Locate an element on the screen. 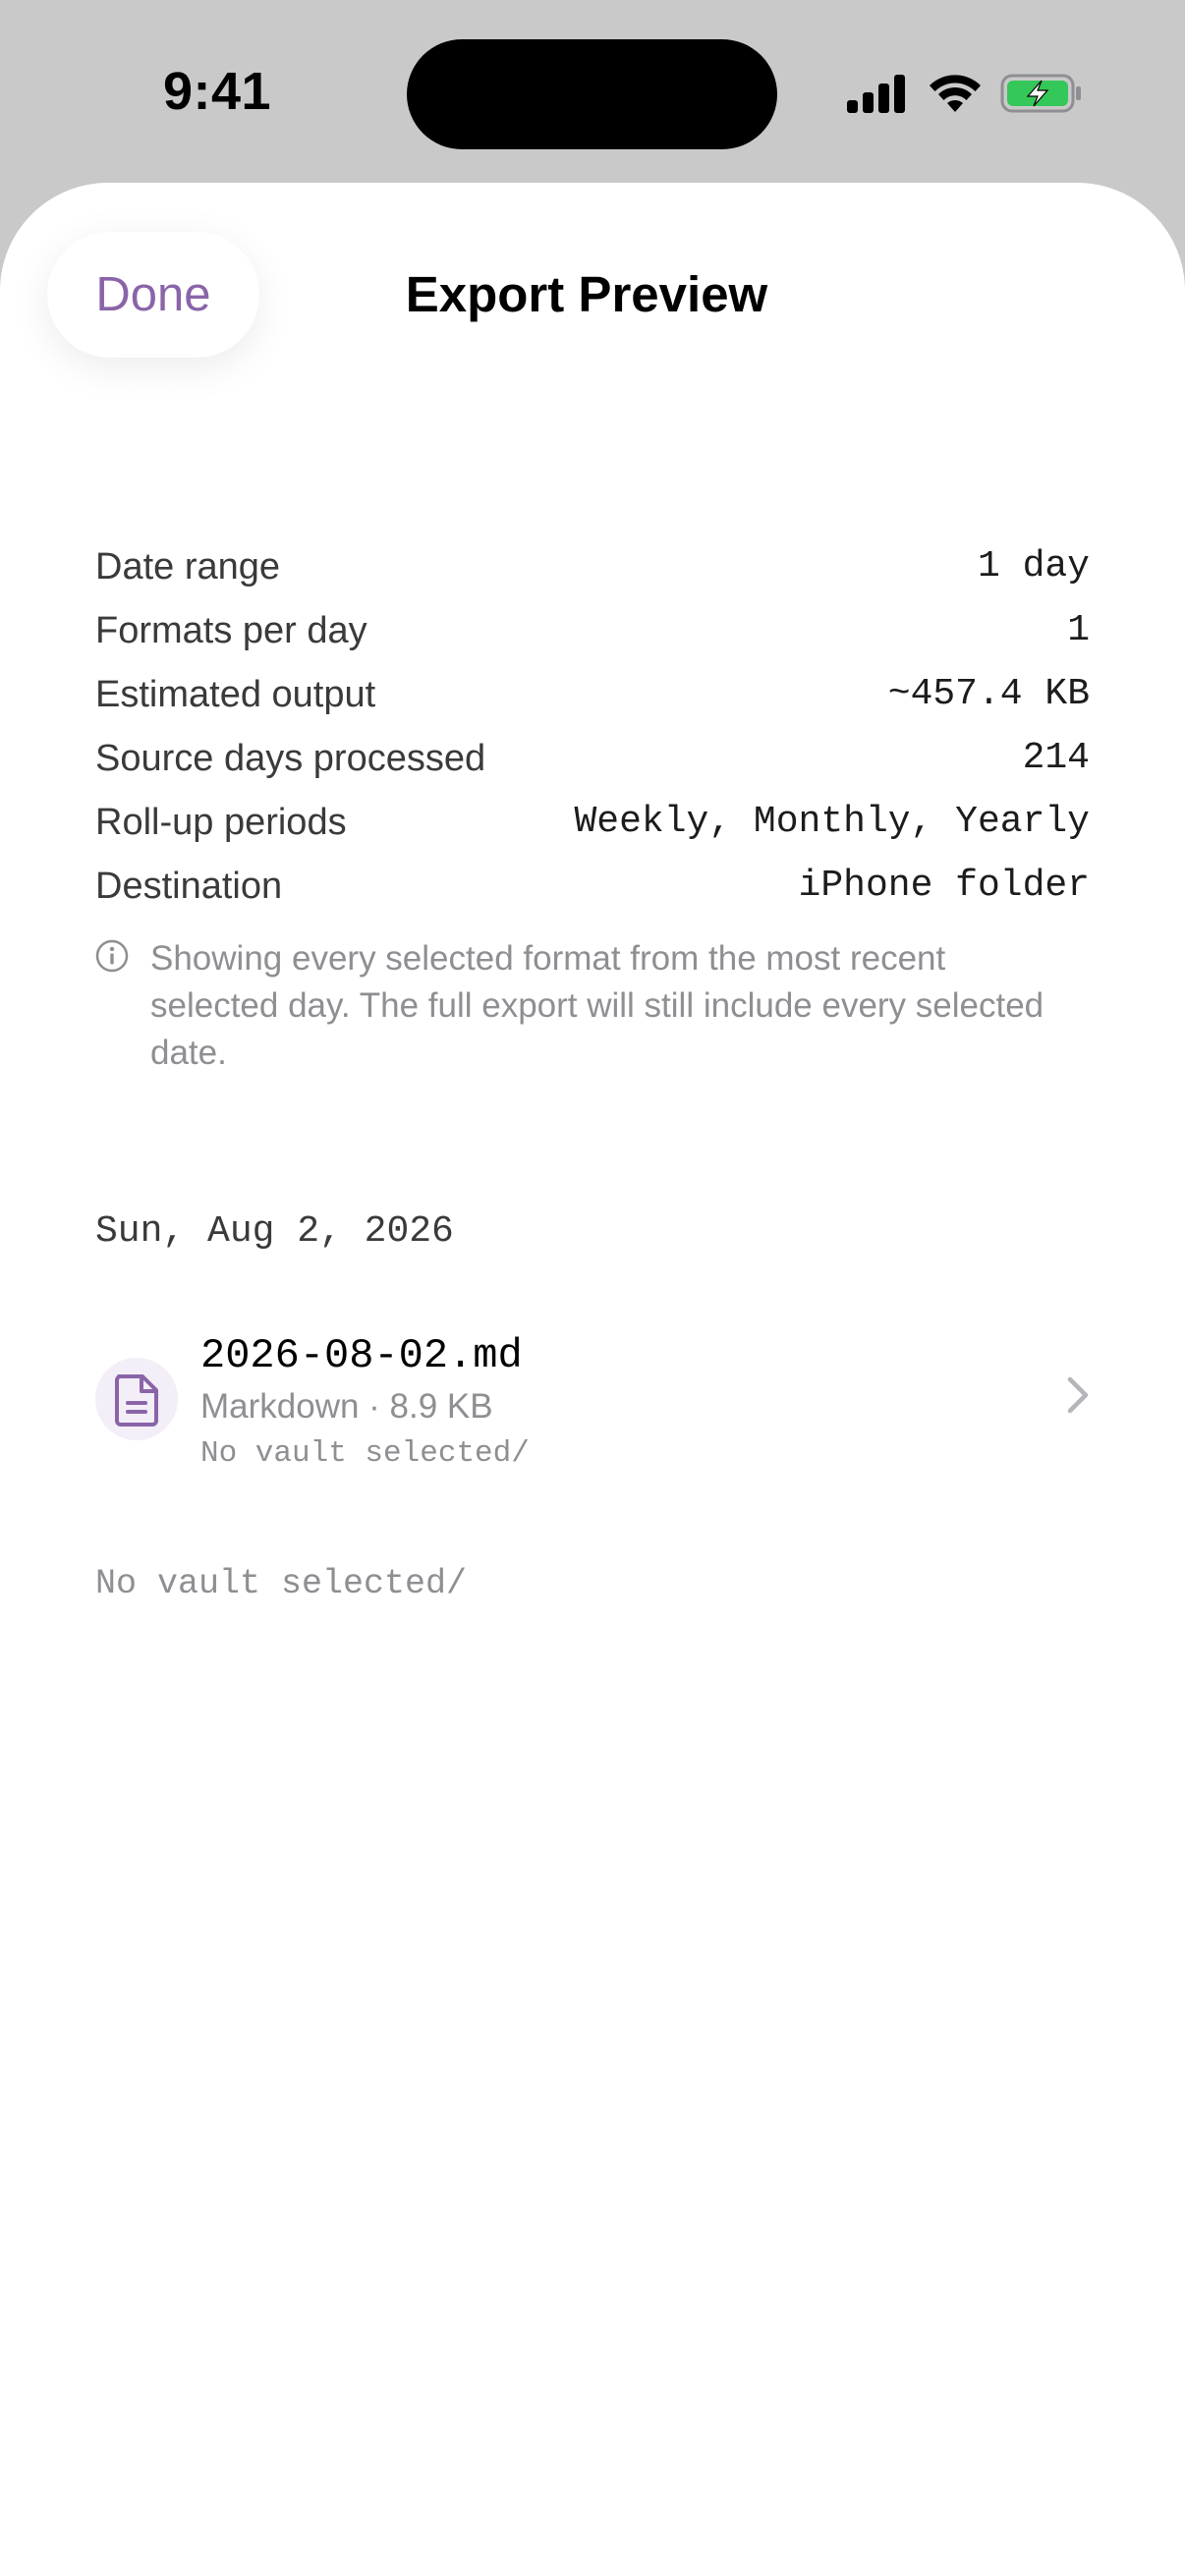 Image resolution: width=1185 pixels, height=2576 pixels. dynamic-island is located at coordinates (592, 94).